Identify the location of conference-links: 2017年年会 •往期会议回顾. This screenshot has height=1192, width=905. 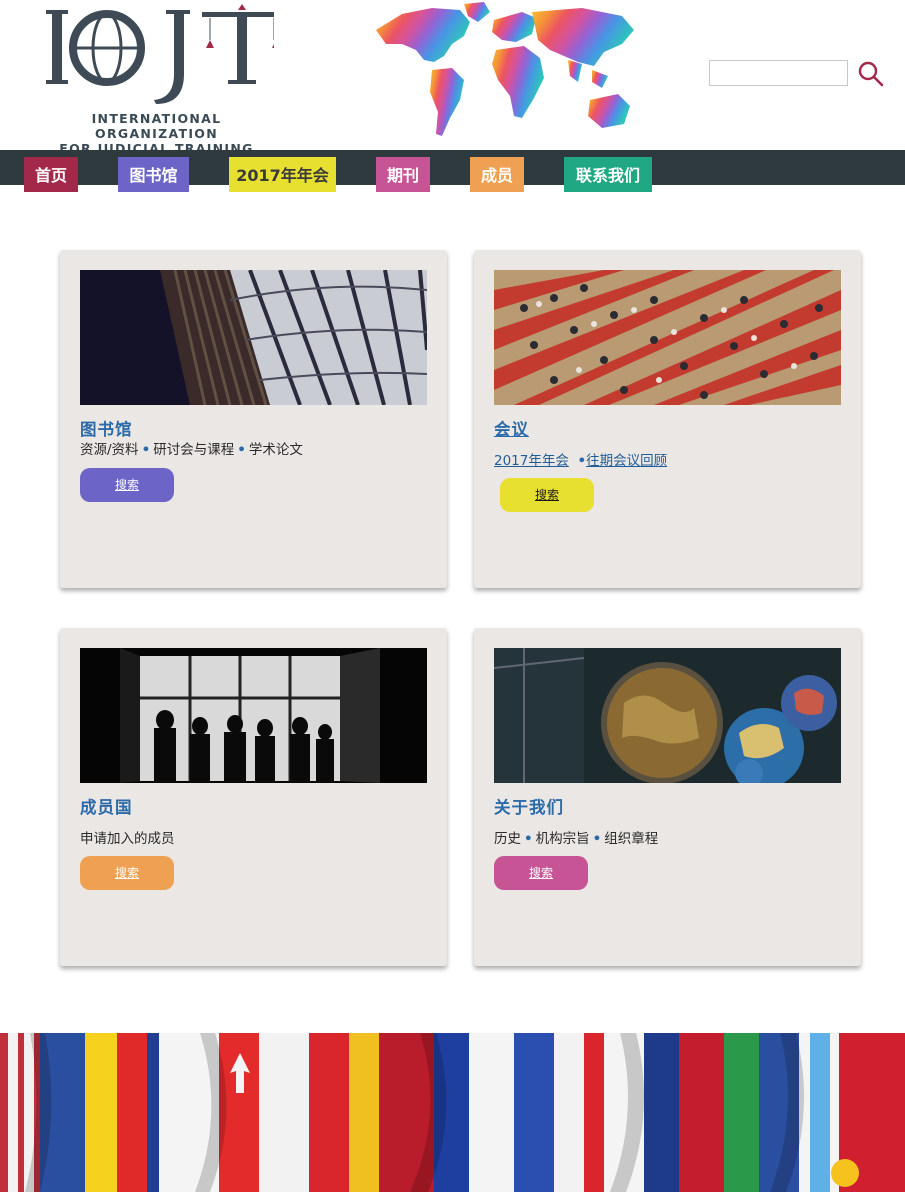
(581, 461).